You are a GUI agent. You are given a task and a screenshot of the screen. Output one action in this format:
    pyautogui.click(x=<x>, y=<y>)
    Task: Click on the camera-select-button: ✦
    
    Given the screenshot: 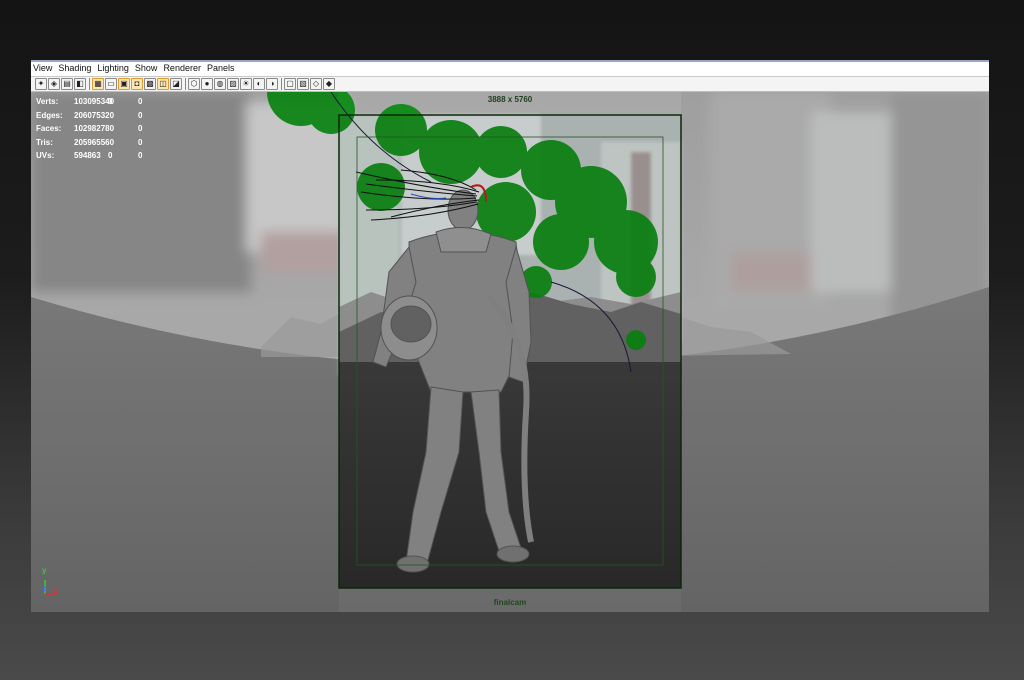 What is the action you would take?
    pyautogui.click(x=41, y=84)
    